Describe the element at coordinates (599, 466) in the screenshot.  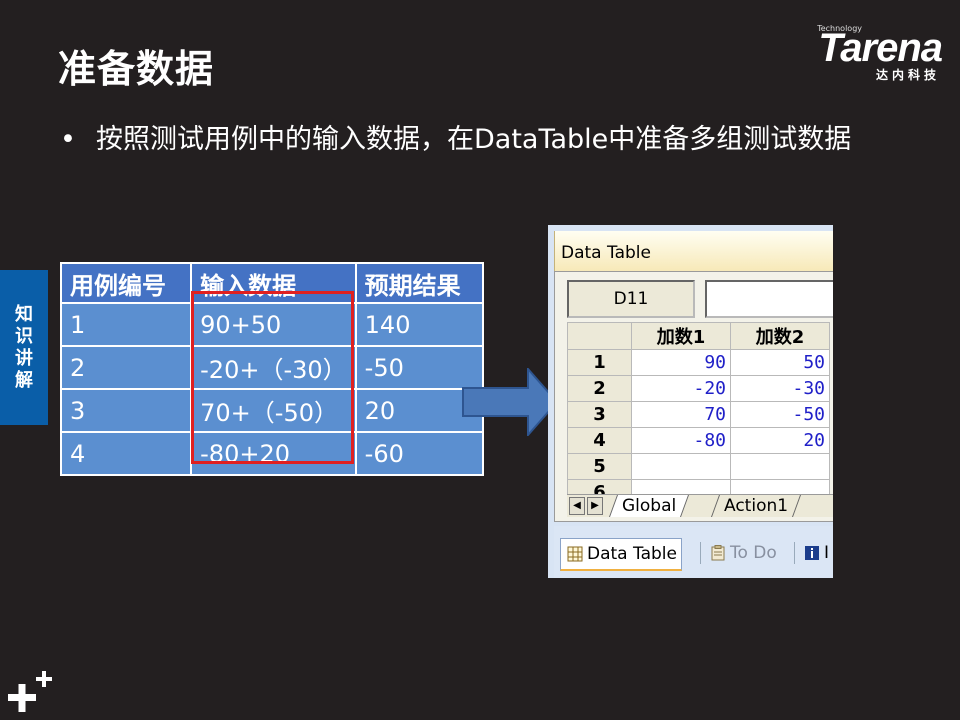
I see `row-header: 5` at that location.